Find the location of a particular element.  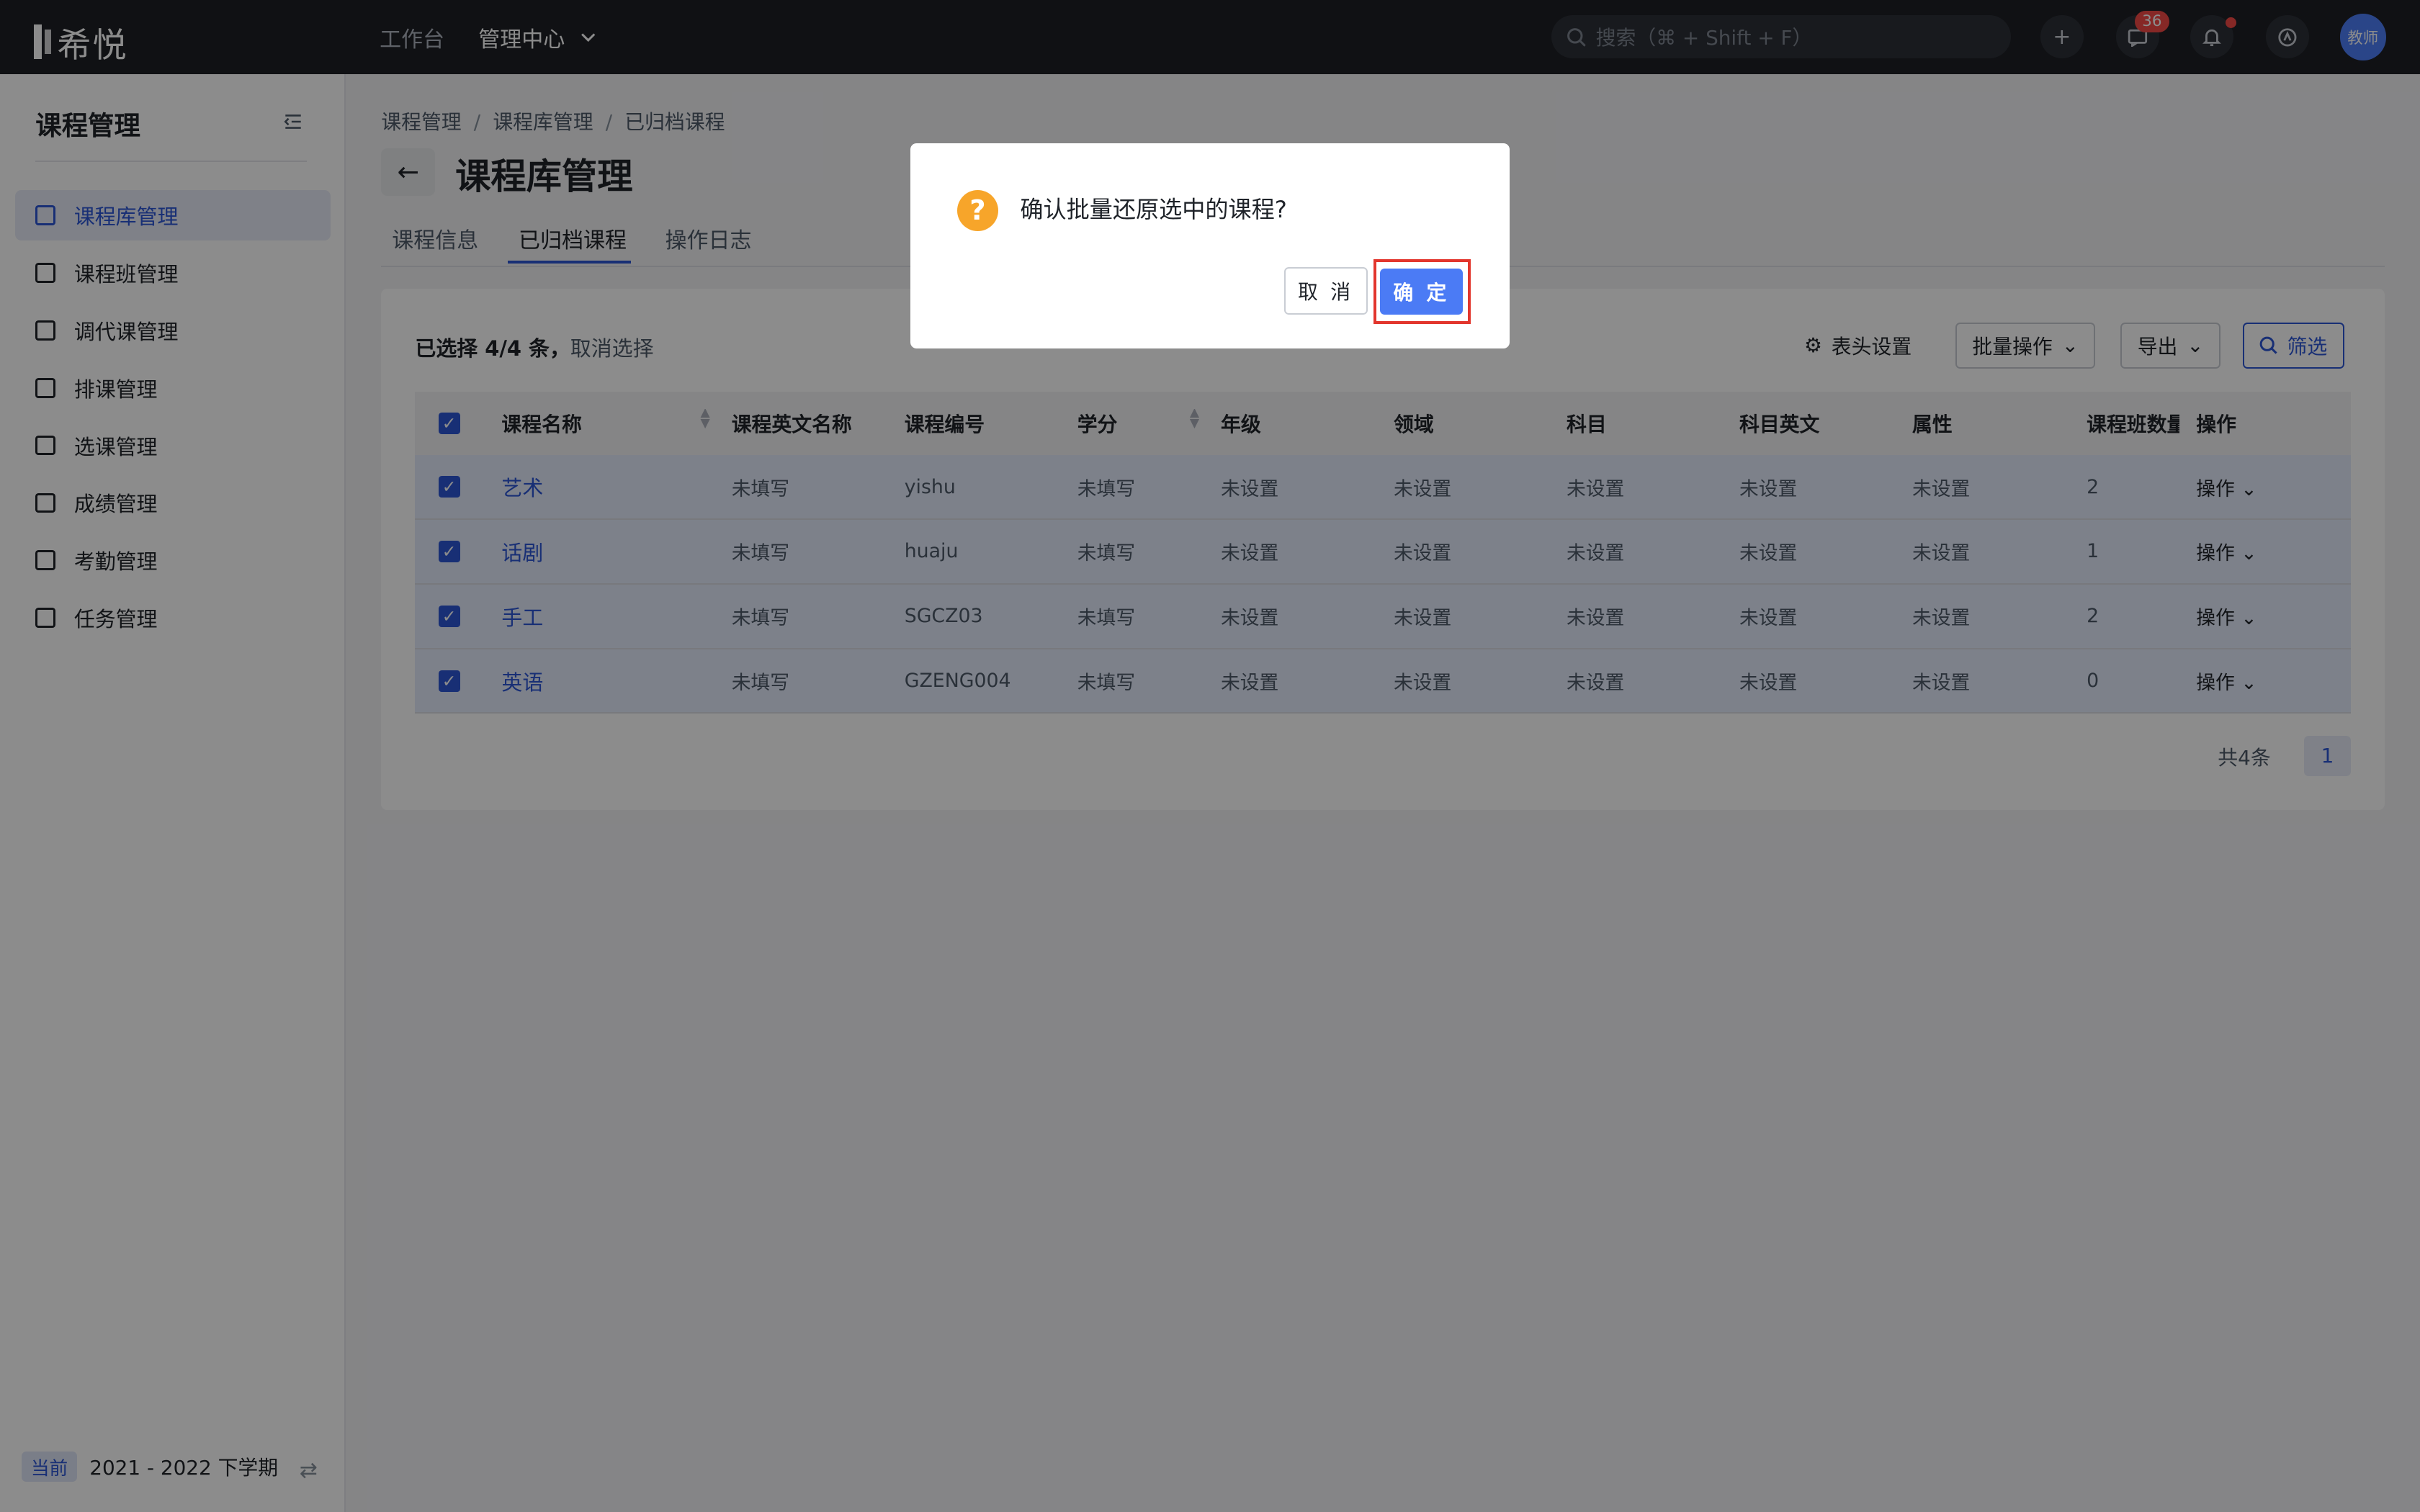

question-icon: ? is located at coordinates (977, 210).